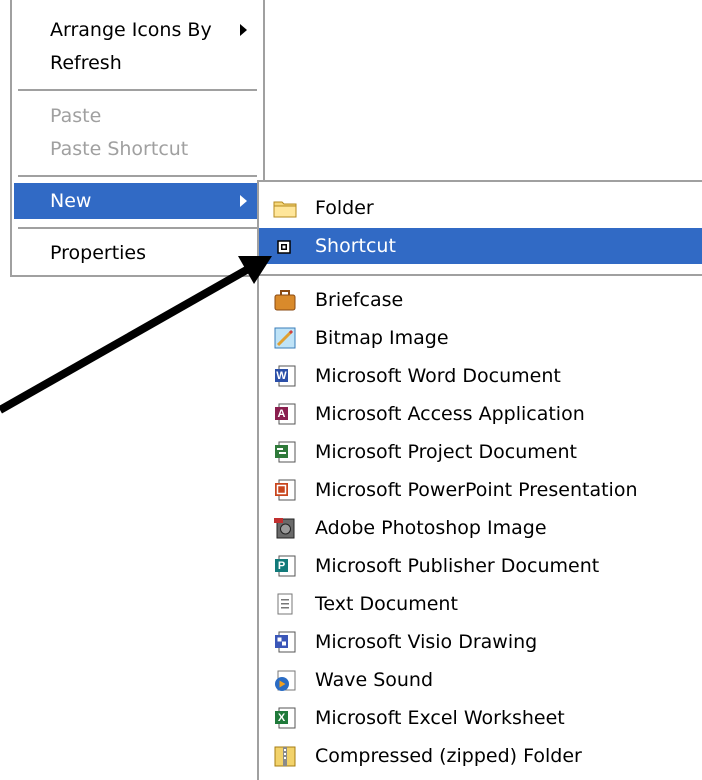  I want to click on access-application-icon: A, so click(285, 414).